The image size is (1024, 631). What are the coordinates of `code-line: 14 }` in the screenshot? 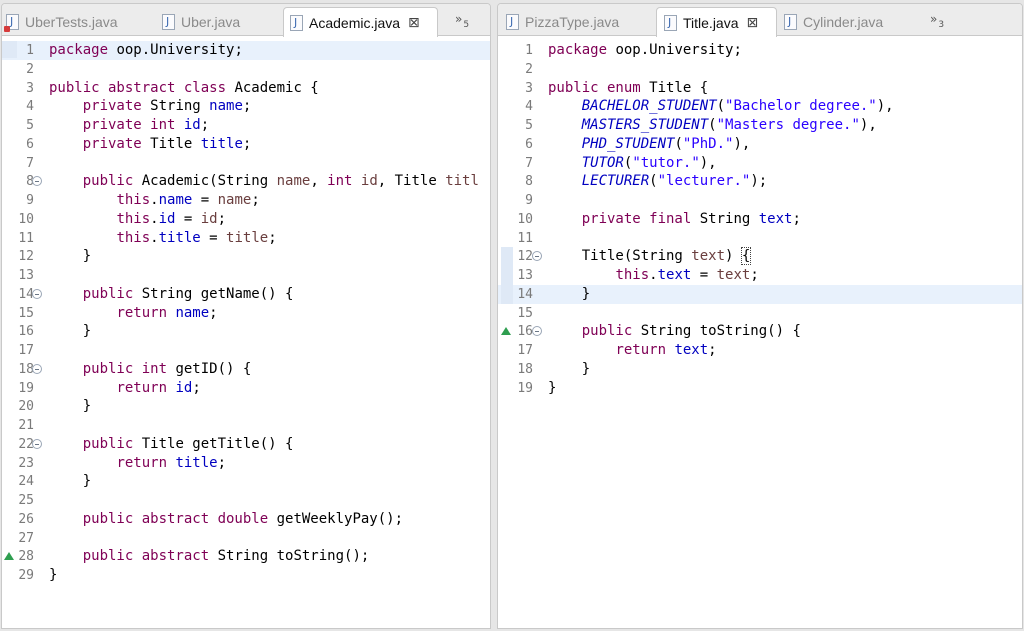 It's located at (760, 294).